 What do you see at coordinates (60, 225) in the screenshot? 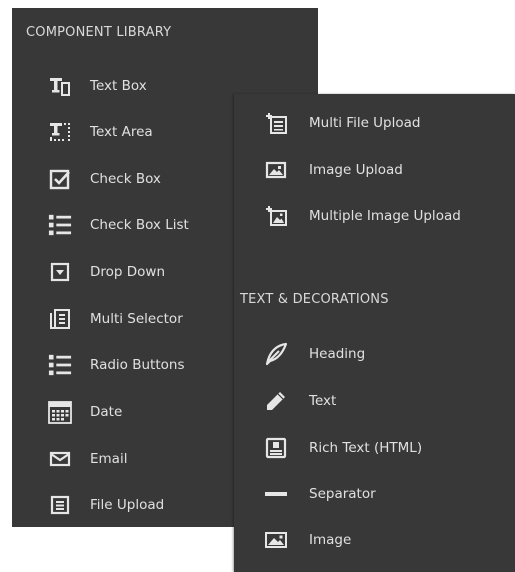
I see `check-box-list-icon` at bounding box center [60, 225].